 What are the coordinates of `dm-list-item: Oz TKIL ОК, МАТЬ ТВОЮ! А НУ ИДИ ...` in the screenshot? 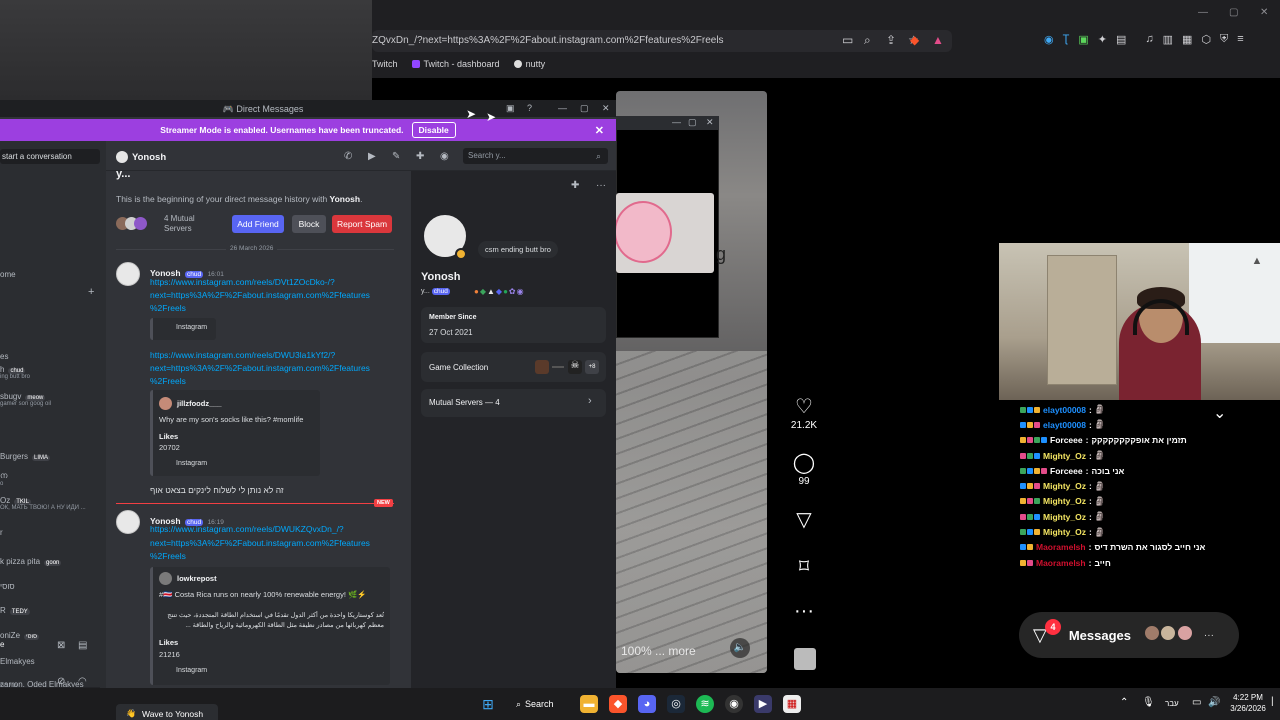 It's located at (43, 503).